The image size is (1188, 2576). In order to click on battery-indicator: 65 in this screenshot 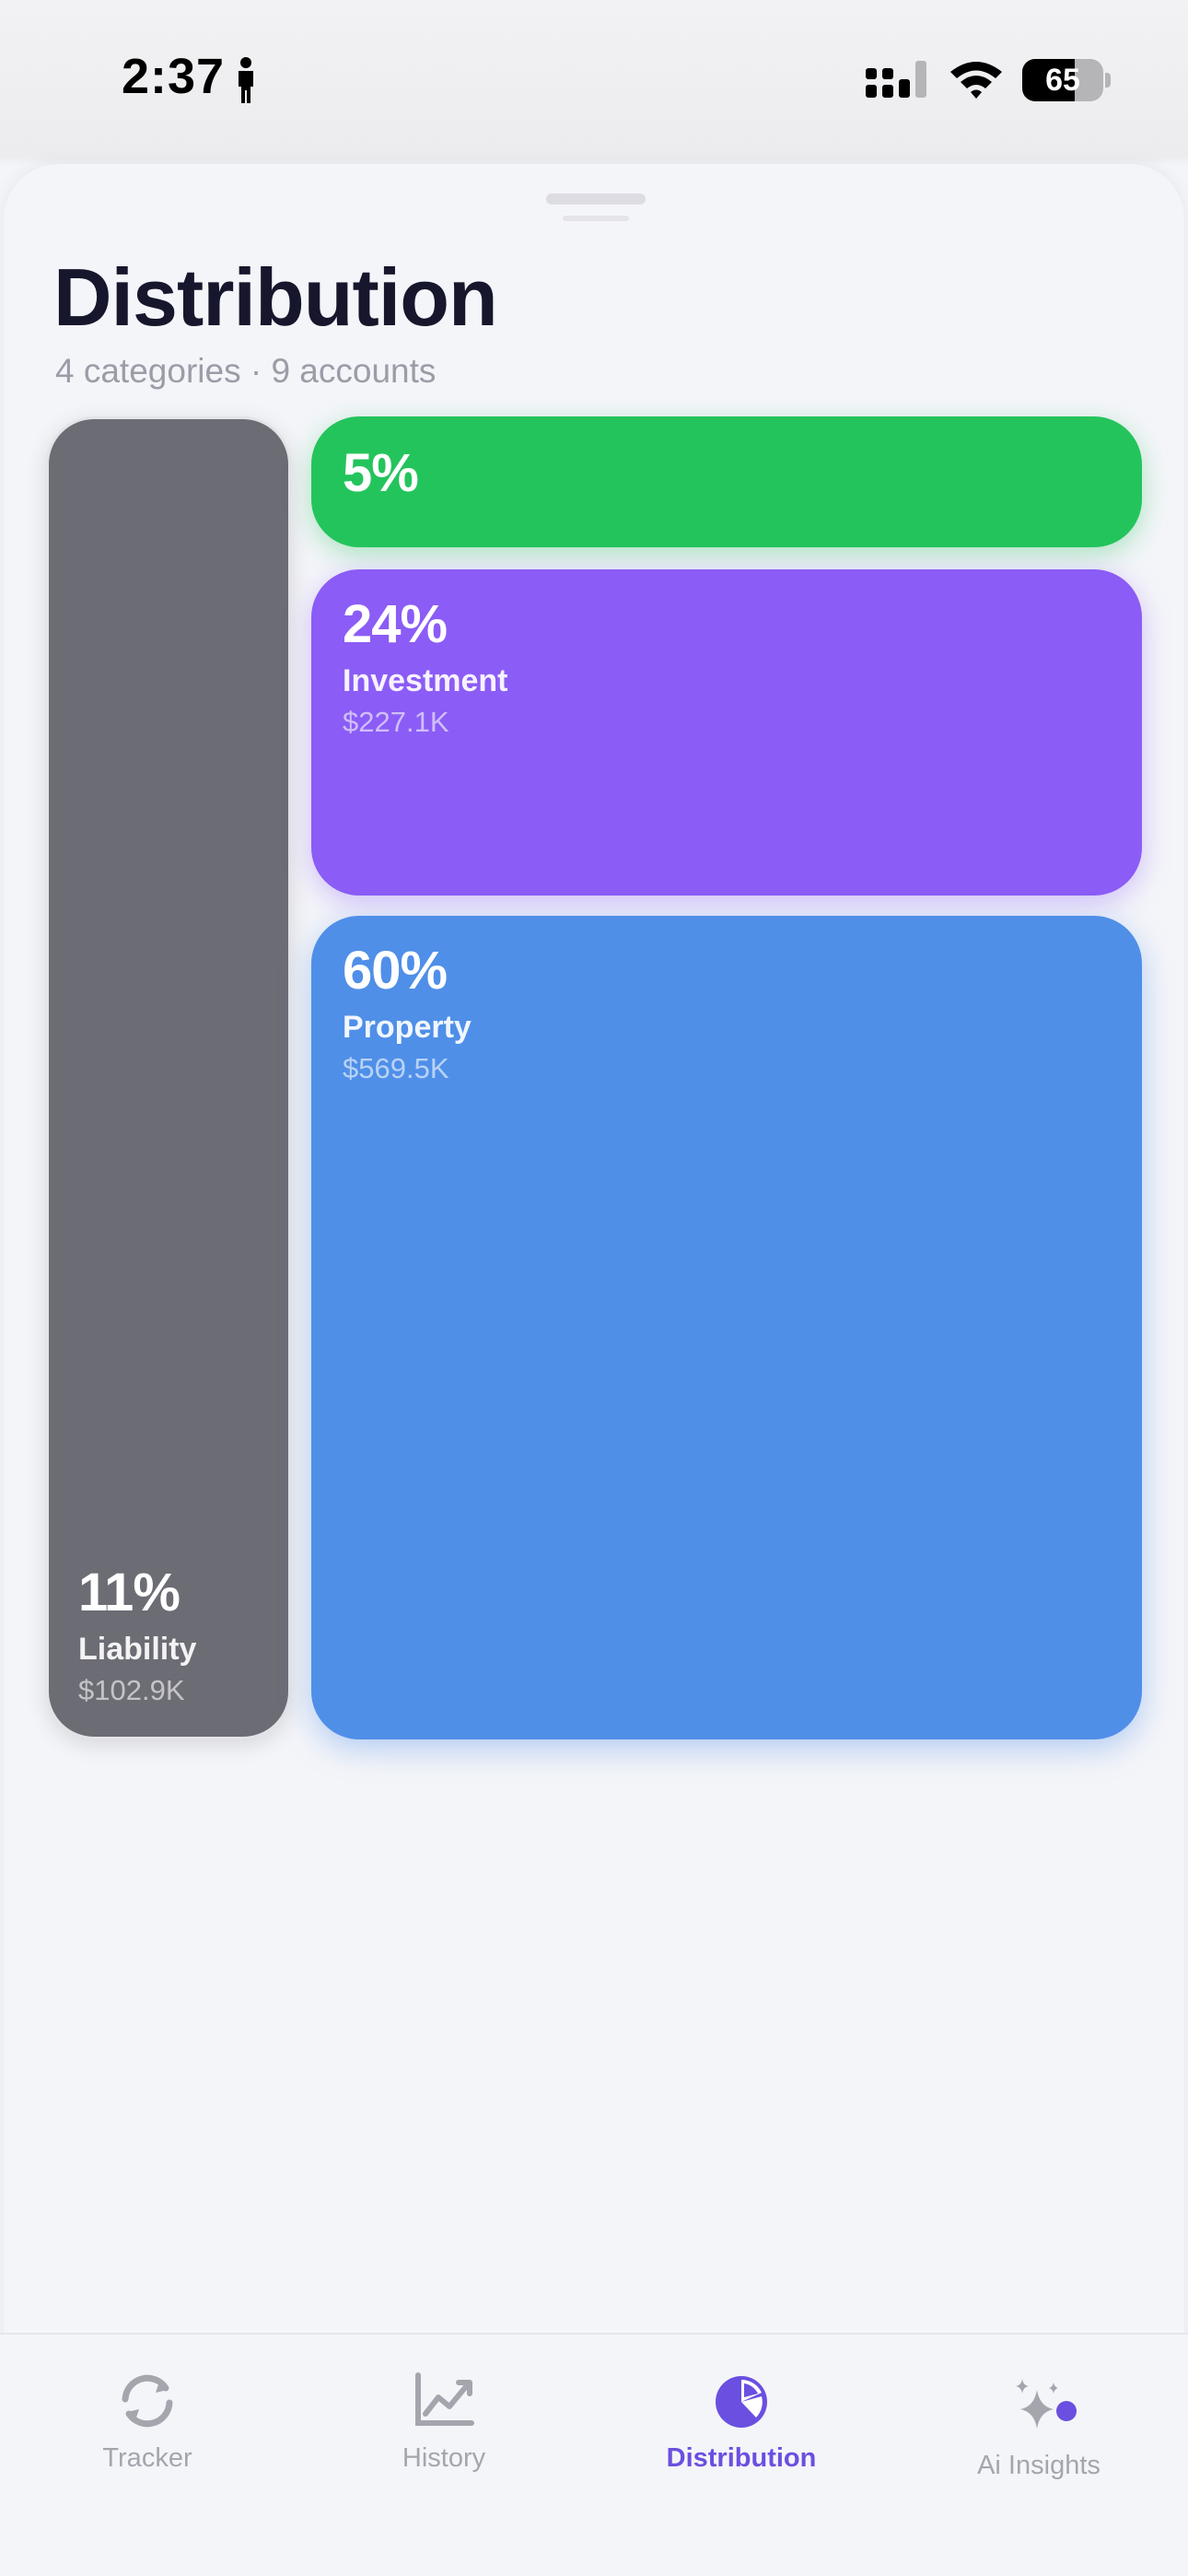, I will do `click(1066, 80)`.